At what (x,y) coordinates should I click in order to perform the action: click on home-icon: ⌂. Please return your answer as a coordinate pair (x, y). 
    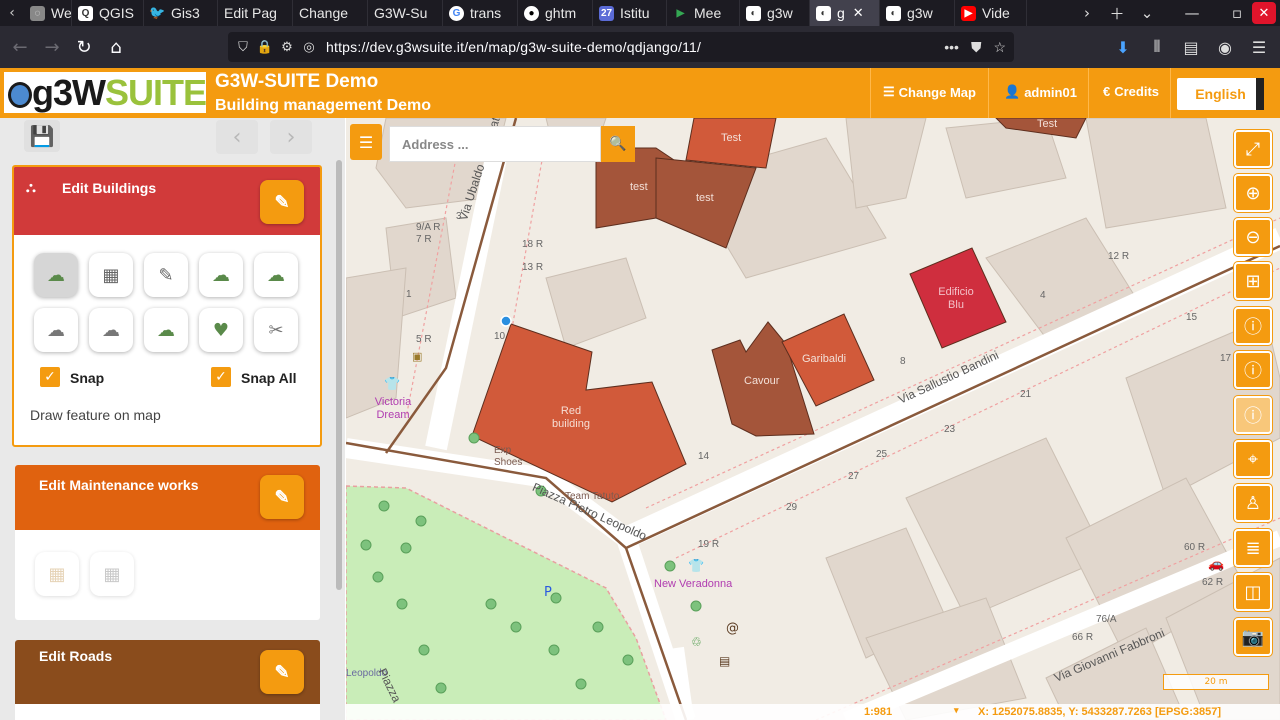
    Looking at the image, I should click on (116, 47).